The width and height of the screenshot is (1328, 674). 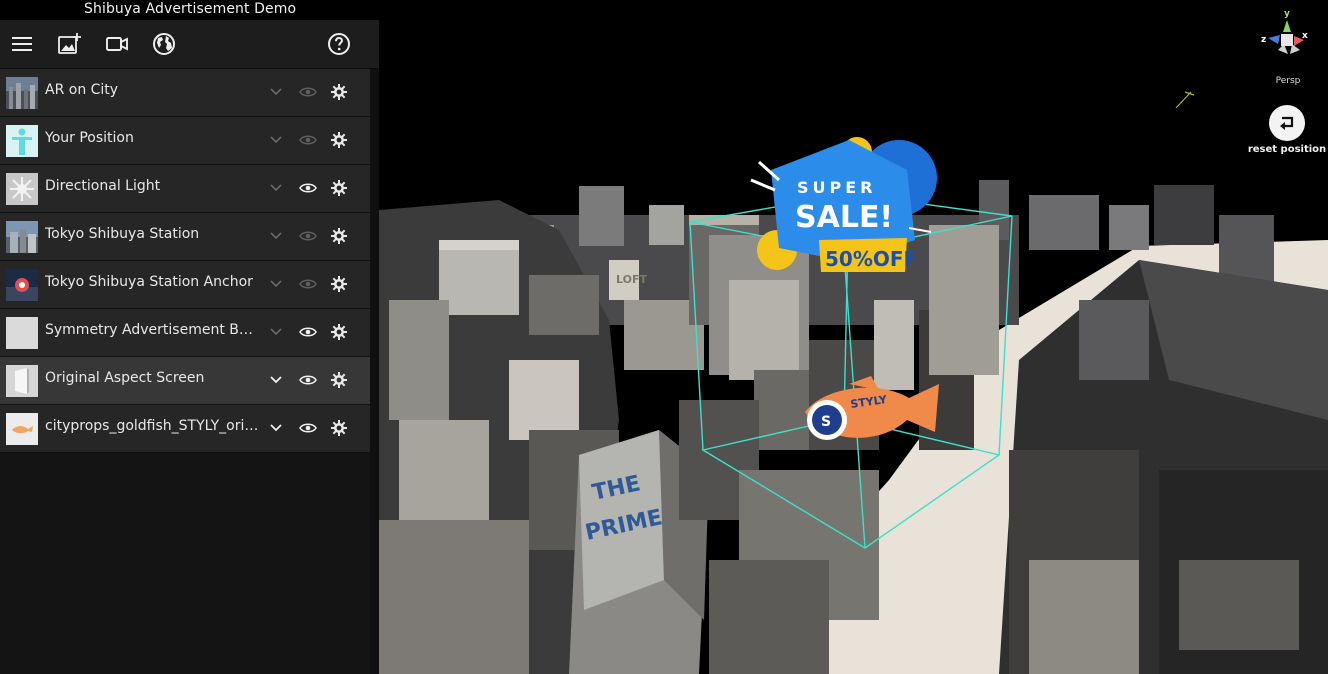 What do you see at coordinates (152, 426) in the screenshot?
I see `layer-name: cityprops_goldfish_STYLY_original` at bounding box center [152, 426].